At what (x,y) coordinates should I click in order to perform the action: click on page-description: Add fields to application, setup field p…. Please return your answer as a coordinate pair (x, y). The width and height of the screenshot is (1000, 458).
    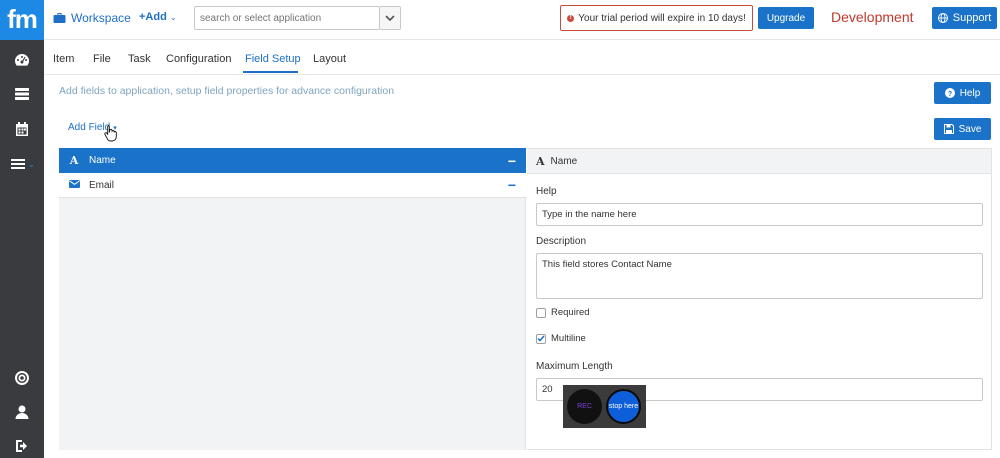
    Looking at the image, I should click on (227, 91).